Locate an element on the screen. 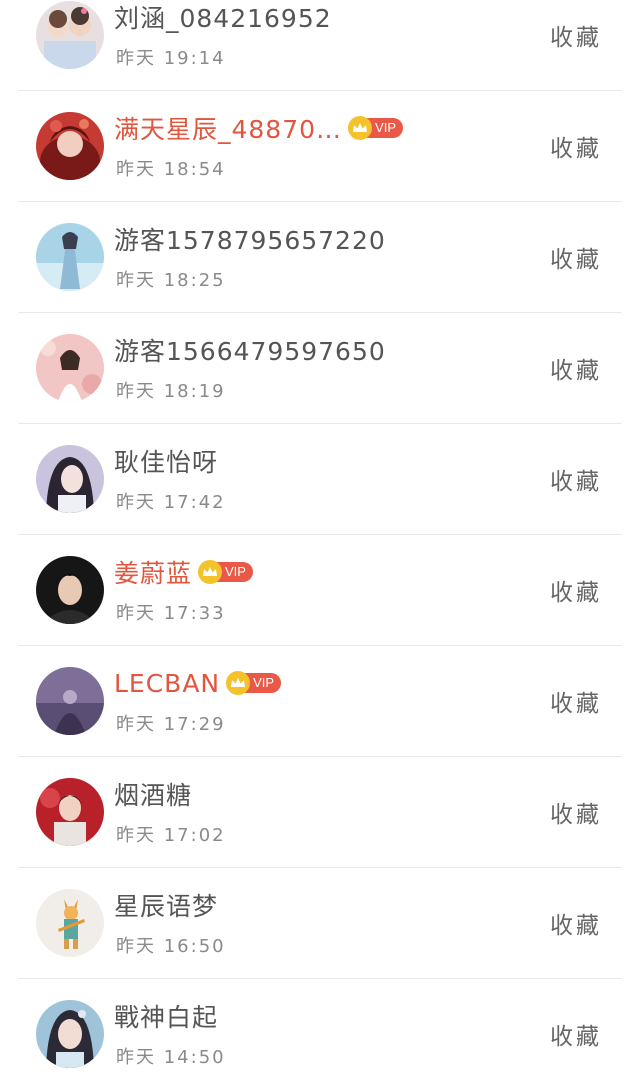 This screenshot has height=1090, width=640. name-line: 游客1578795657220 is located at coordinates (250, 239).